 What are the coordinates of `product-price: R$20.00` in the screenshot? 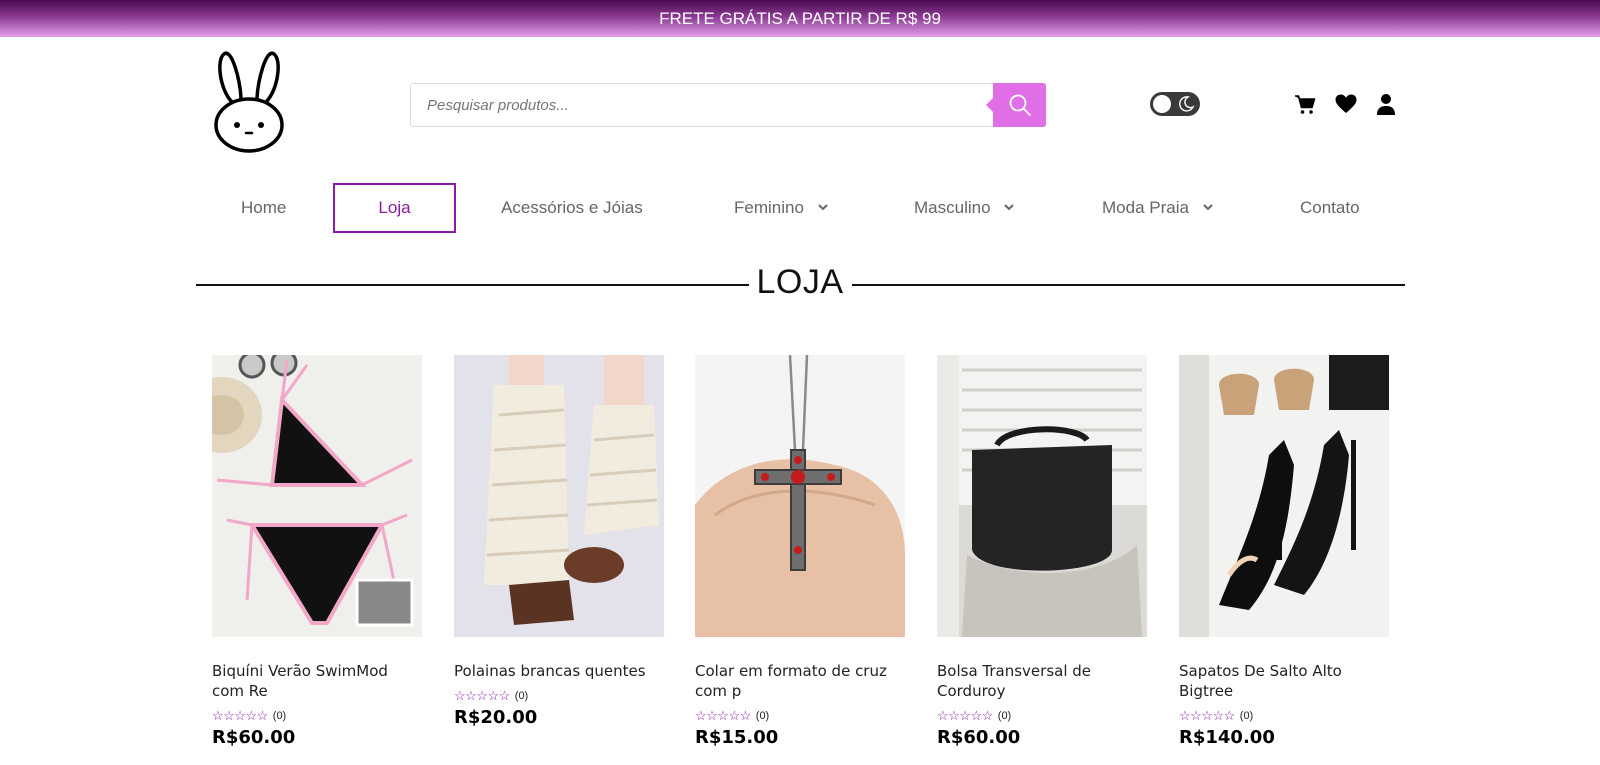 It's located at (496, 717).